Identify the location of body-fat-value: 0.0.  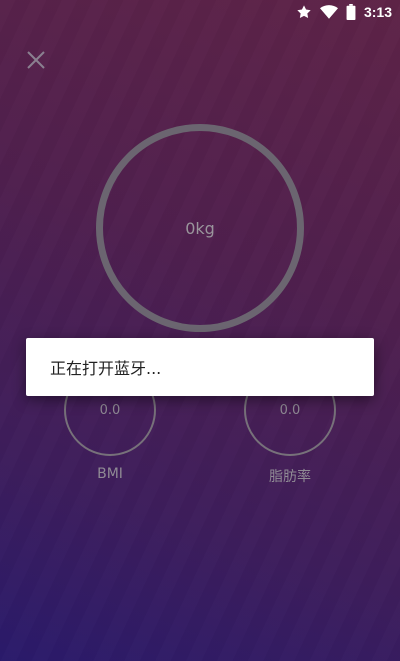
(290, 410).